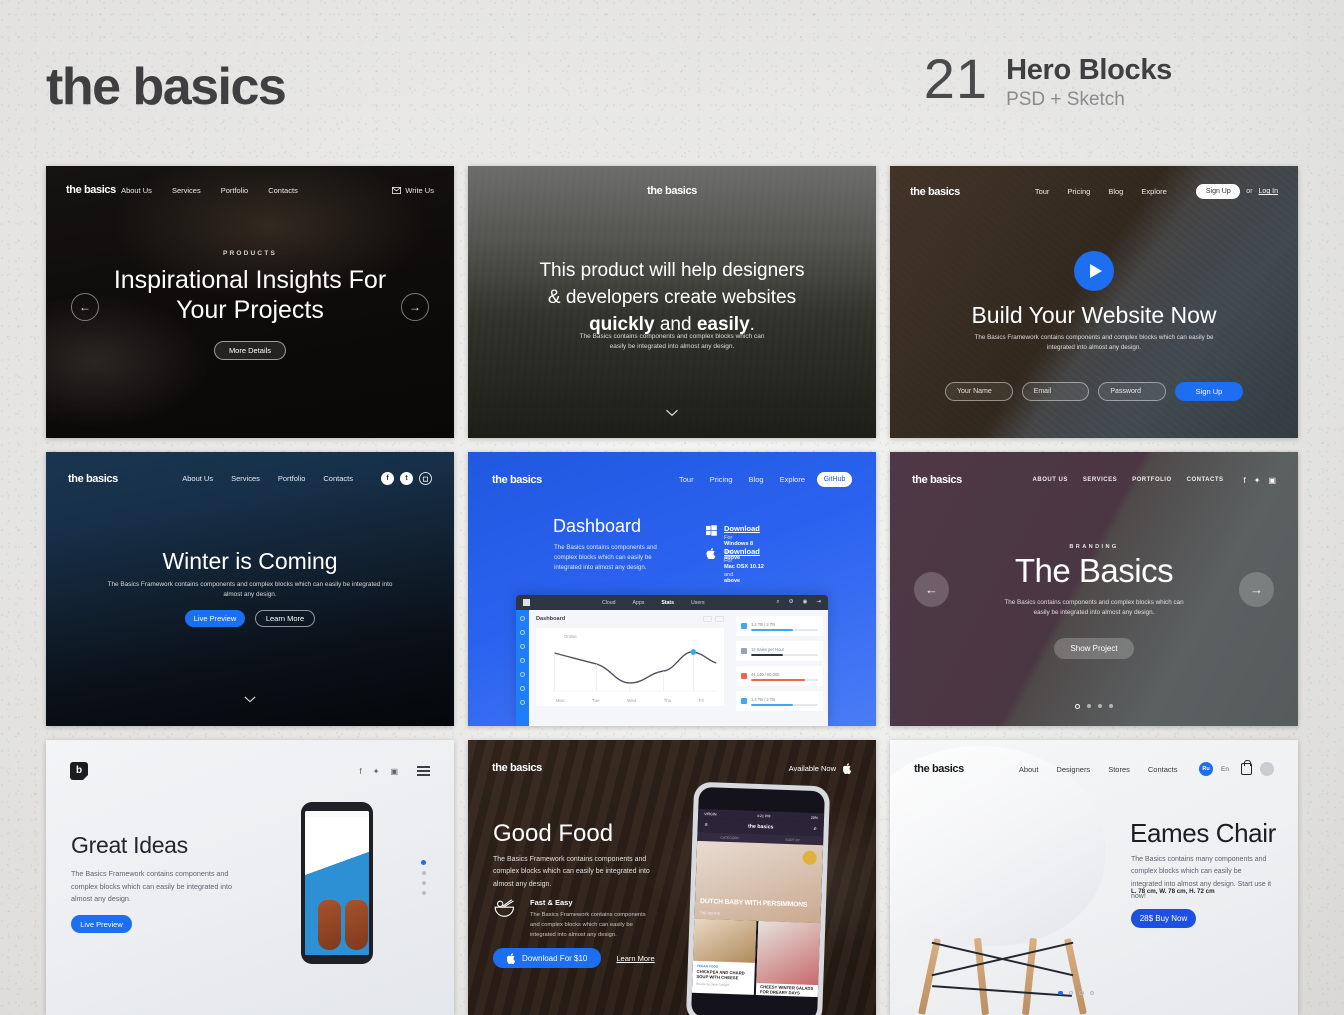 The image size is (1344, 1015). Describe the element at coordinates (1257, 480) in the screenshot. I see `twitter-icon: ✦` at that location.